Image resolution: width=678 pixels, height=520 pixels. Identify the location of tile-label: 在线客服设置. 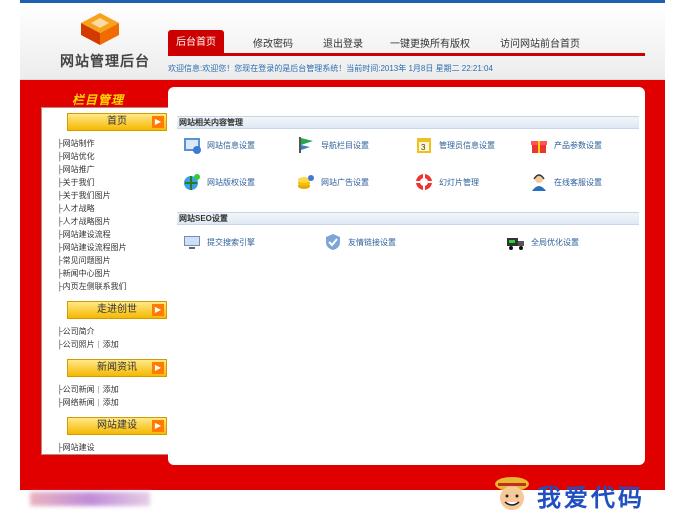
(578, 182).